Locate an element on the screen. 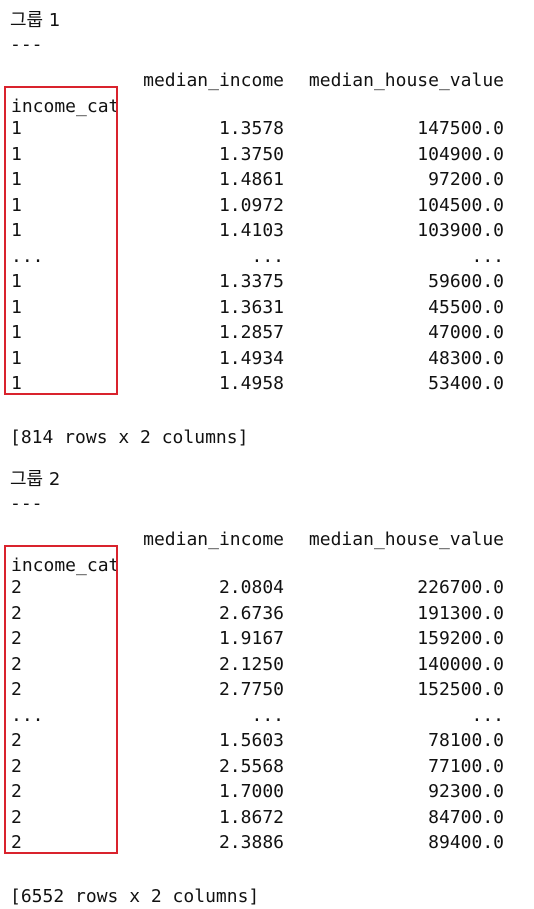 This screenshot has height=909, width=534. row-median-house-value: 159200.0 is located at coordinates (460, 638).